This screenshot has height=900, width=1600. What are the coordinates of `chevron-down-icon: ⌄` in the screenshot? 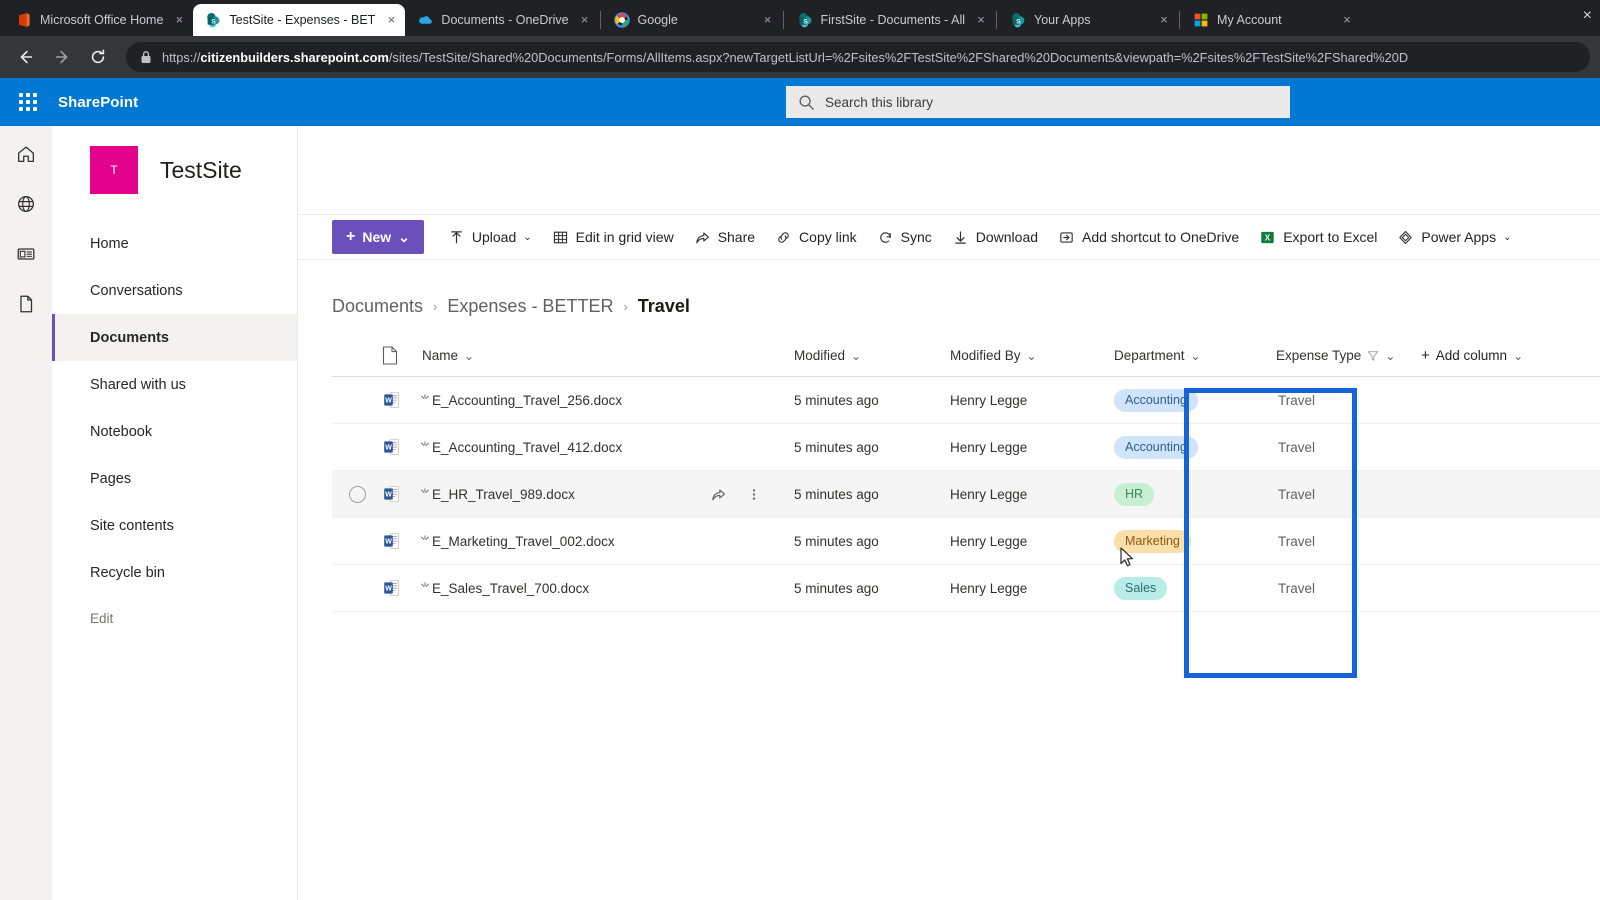 It's located at (1031, 355).